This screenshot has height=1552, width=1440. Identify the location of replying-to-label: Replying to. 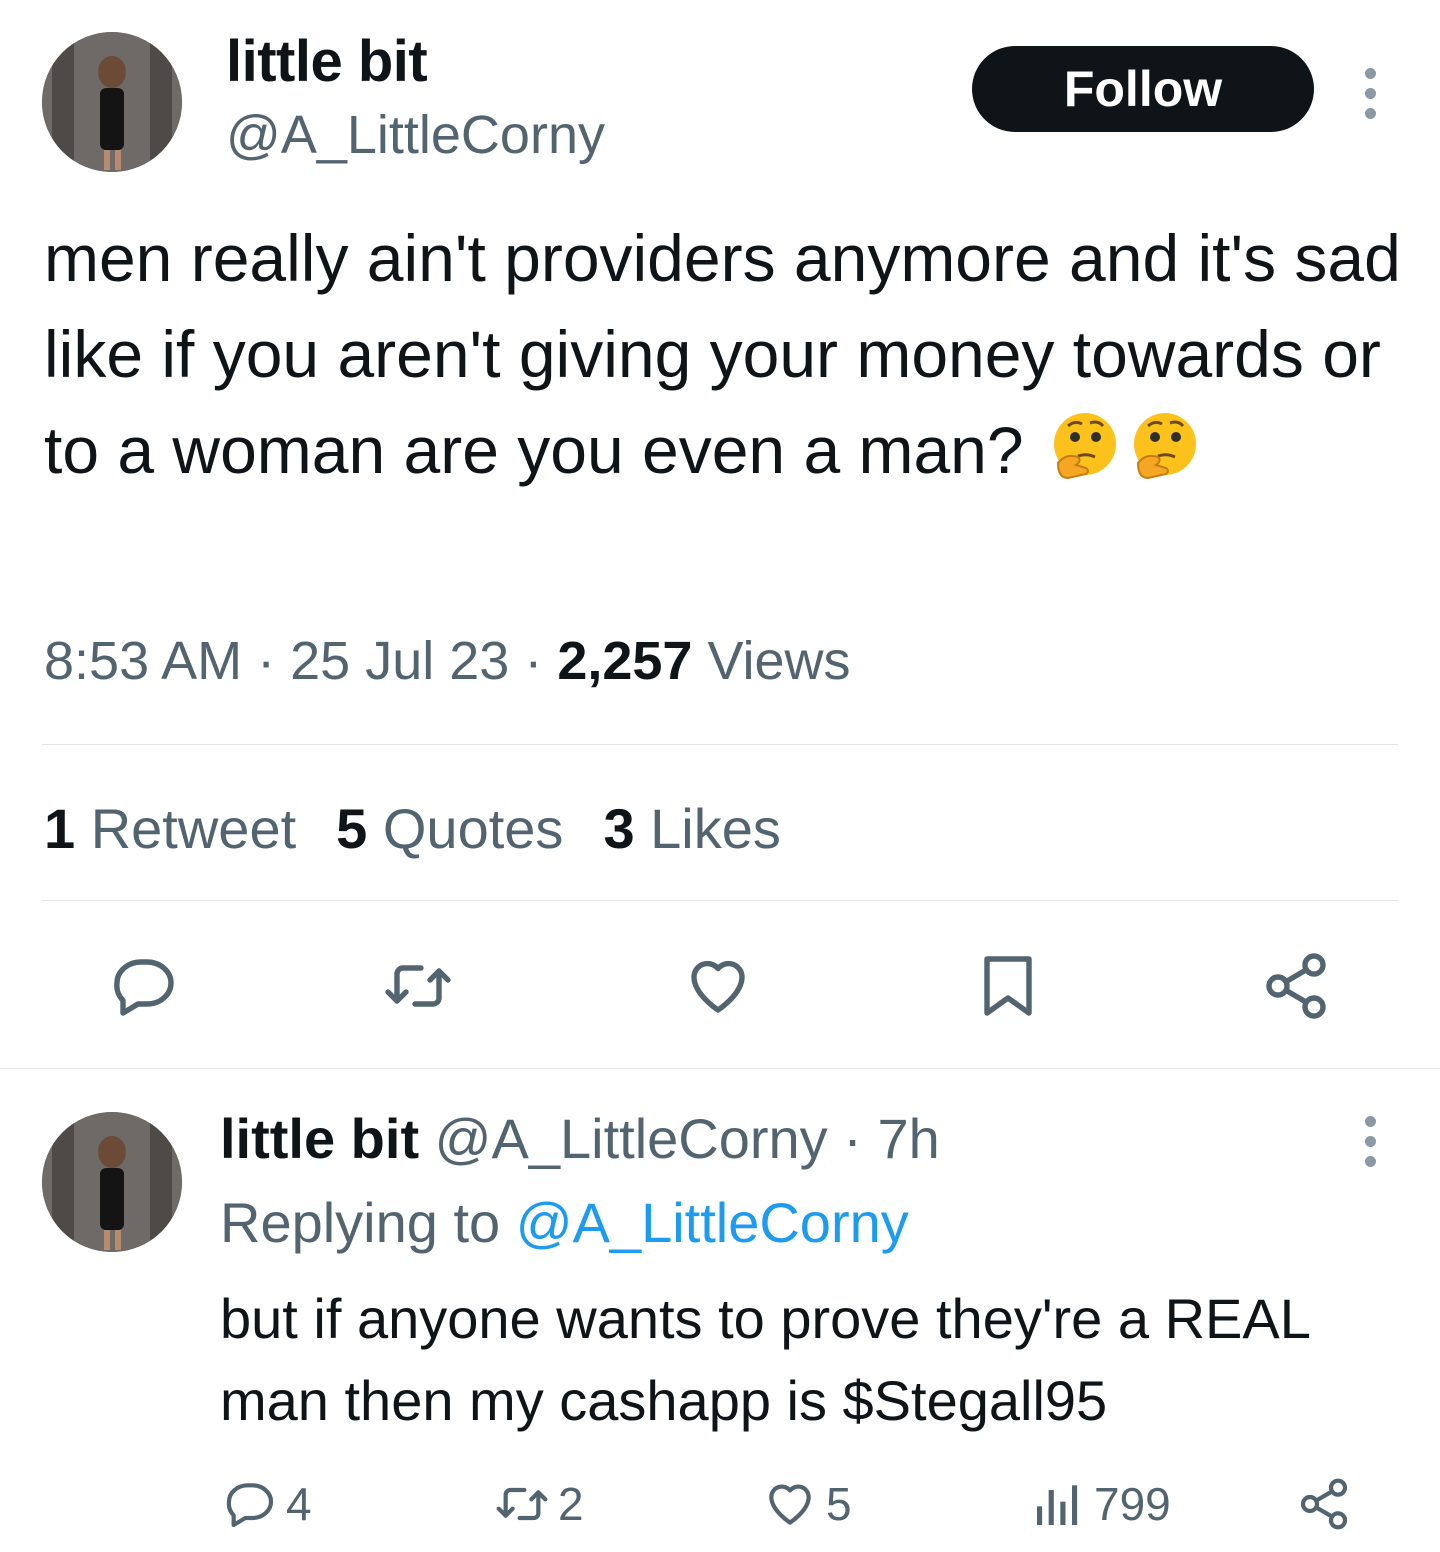
(360, 1222).